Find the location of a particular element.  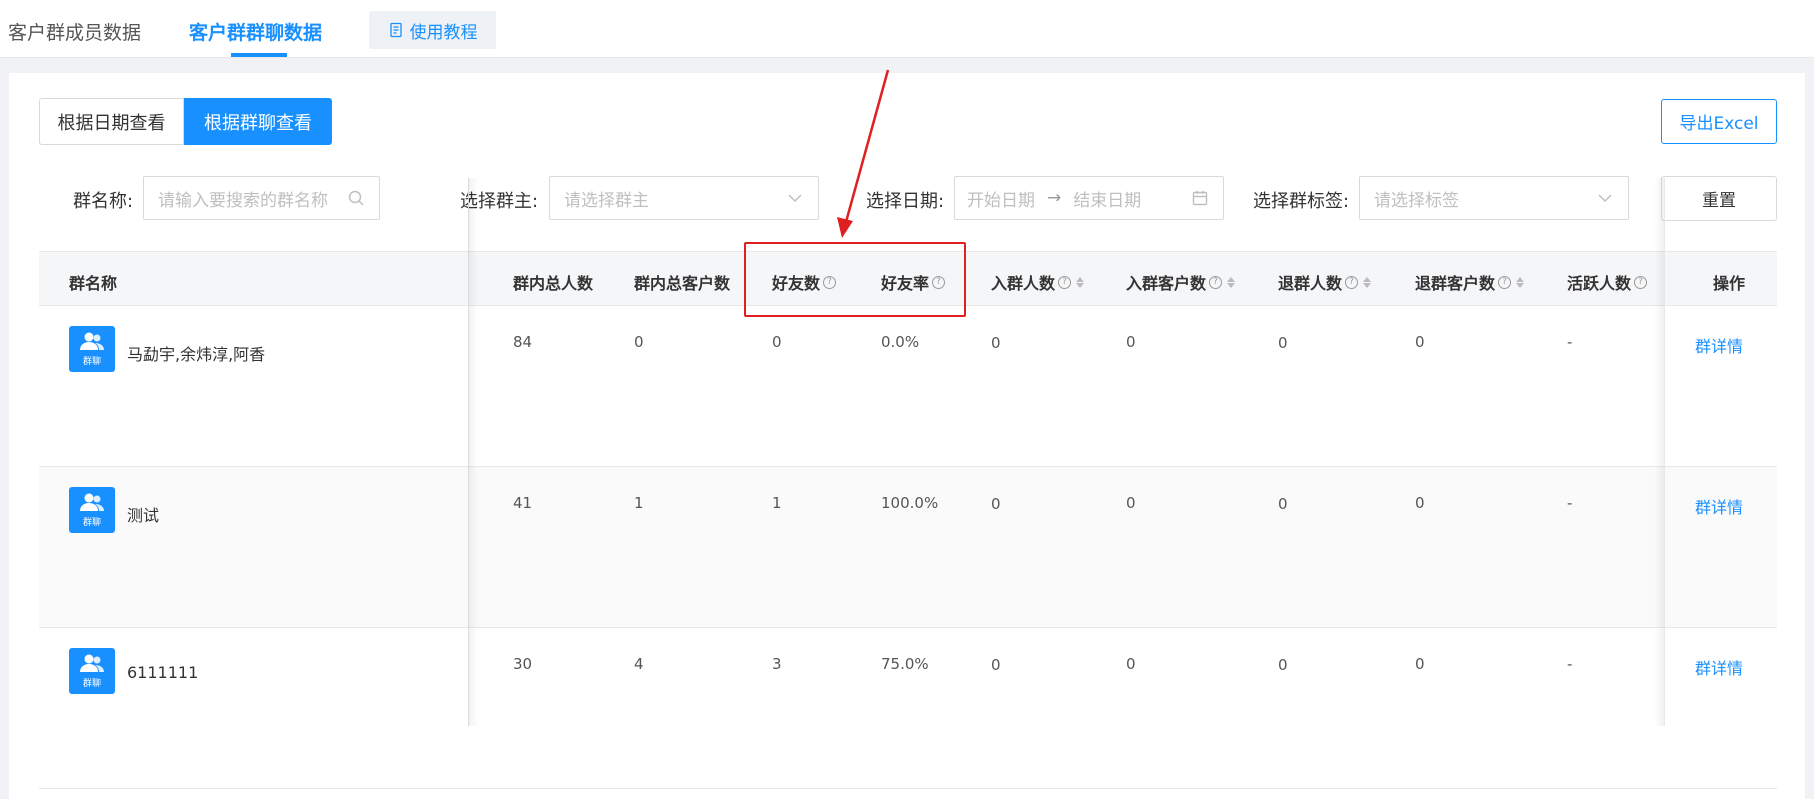

cell-friend-rate: 0.0% is located at coordinates (900, 342).